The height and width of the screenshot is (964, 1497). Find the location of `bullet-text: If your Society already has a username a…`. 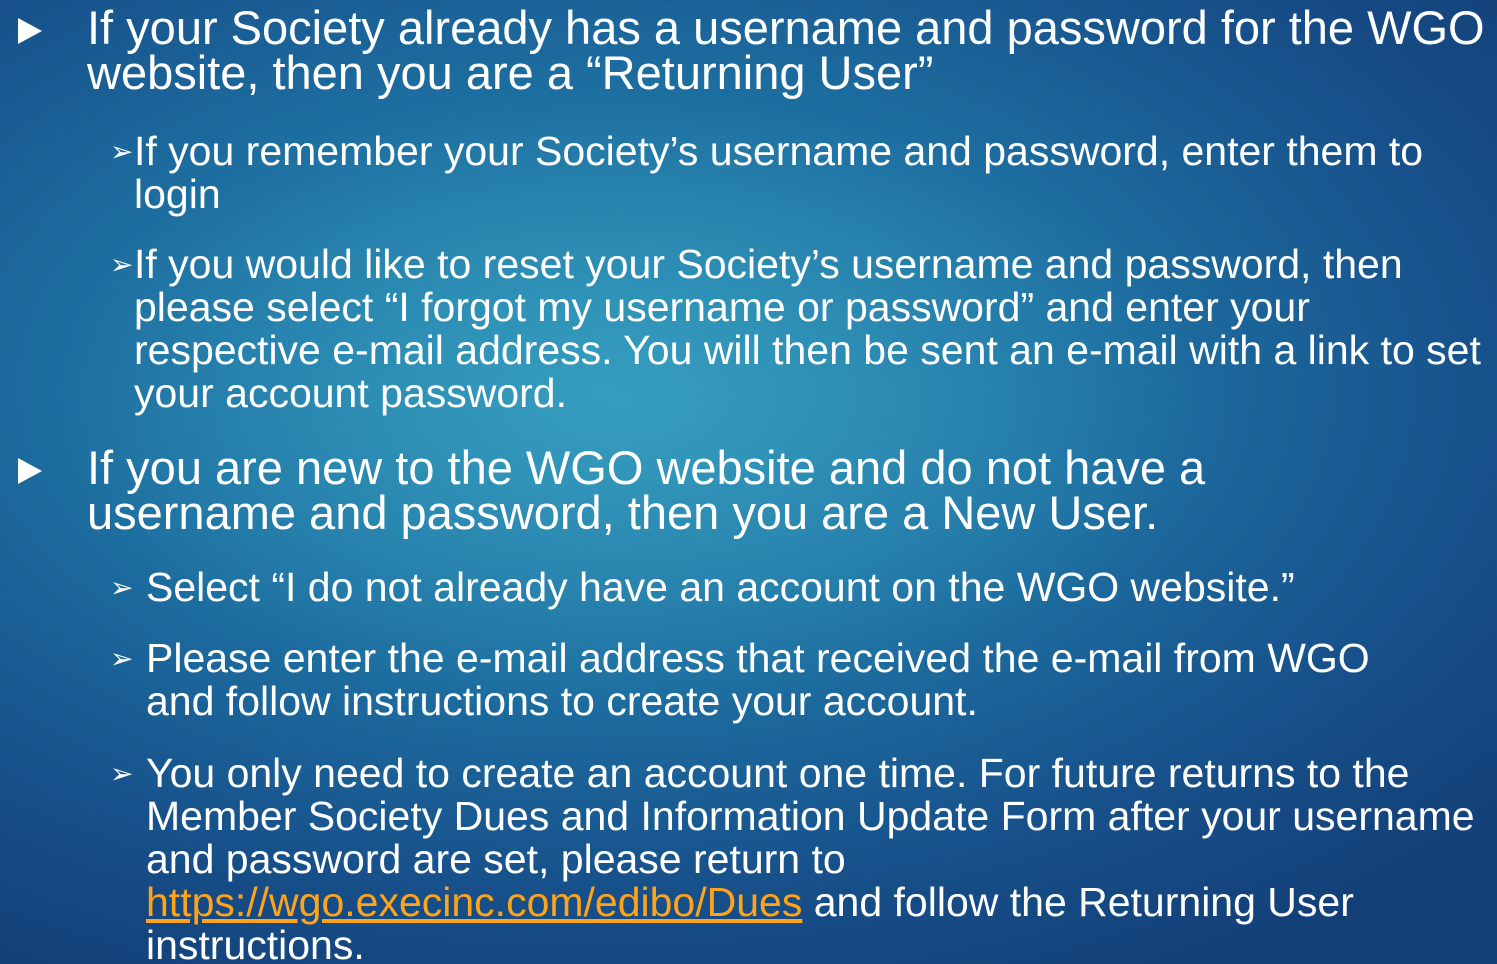

bullet-text: If your Society already has a username a… is located at coordinates (786, 50).